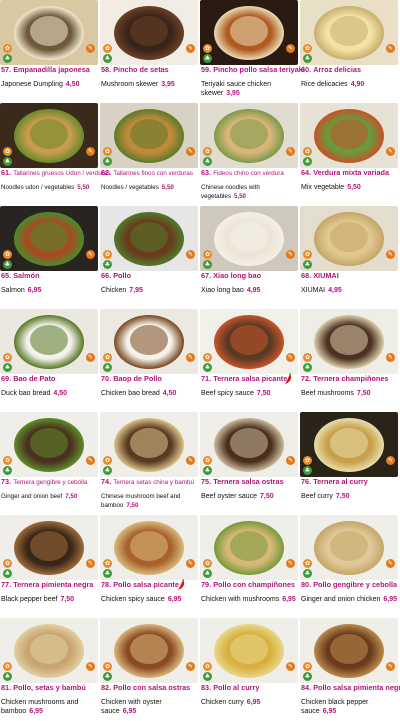  I want to click on dish-price: 3,95, so click(168, 84).